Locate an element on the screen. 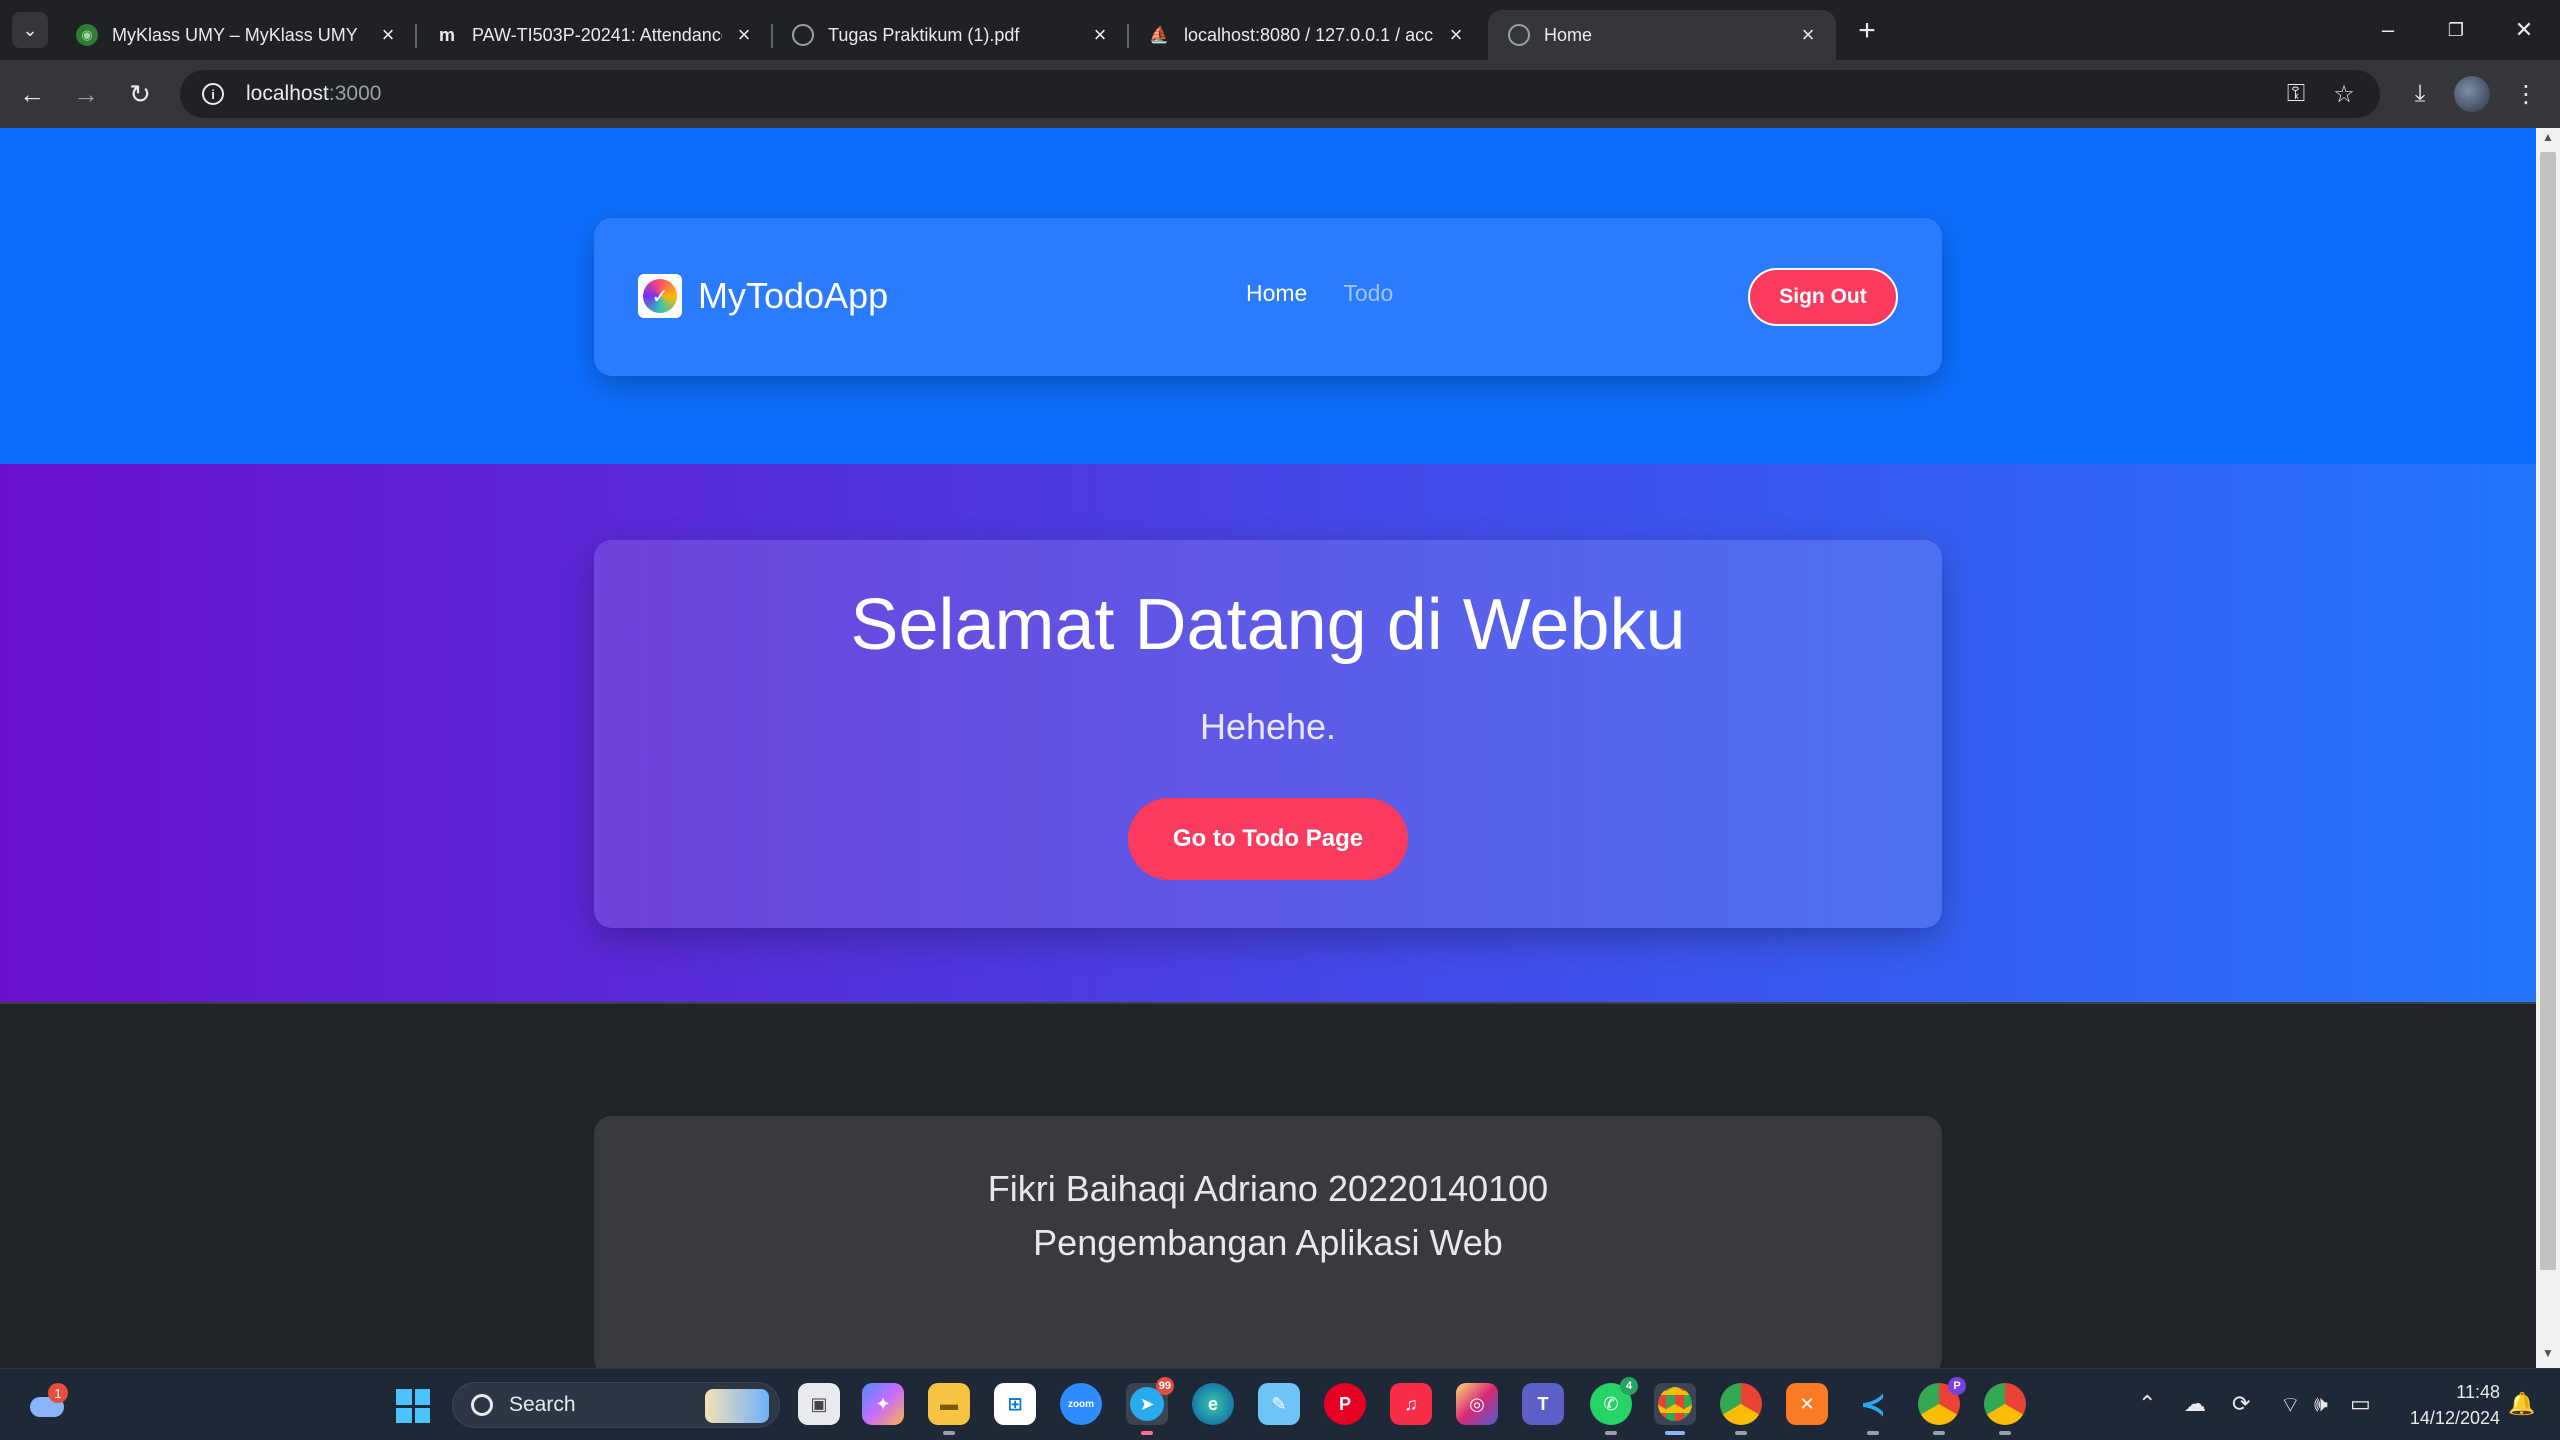 The height and width of the screenshot is (1440, 2560). site-info-icon: i is located at coordinates (213, 94).